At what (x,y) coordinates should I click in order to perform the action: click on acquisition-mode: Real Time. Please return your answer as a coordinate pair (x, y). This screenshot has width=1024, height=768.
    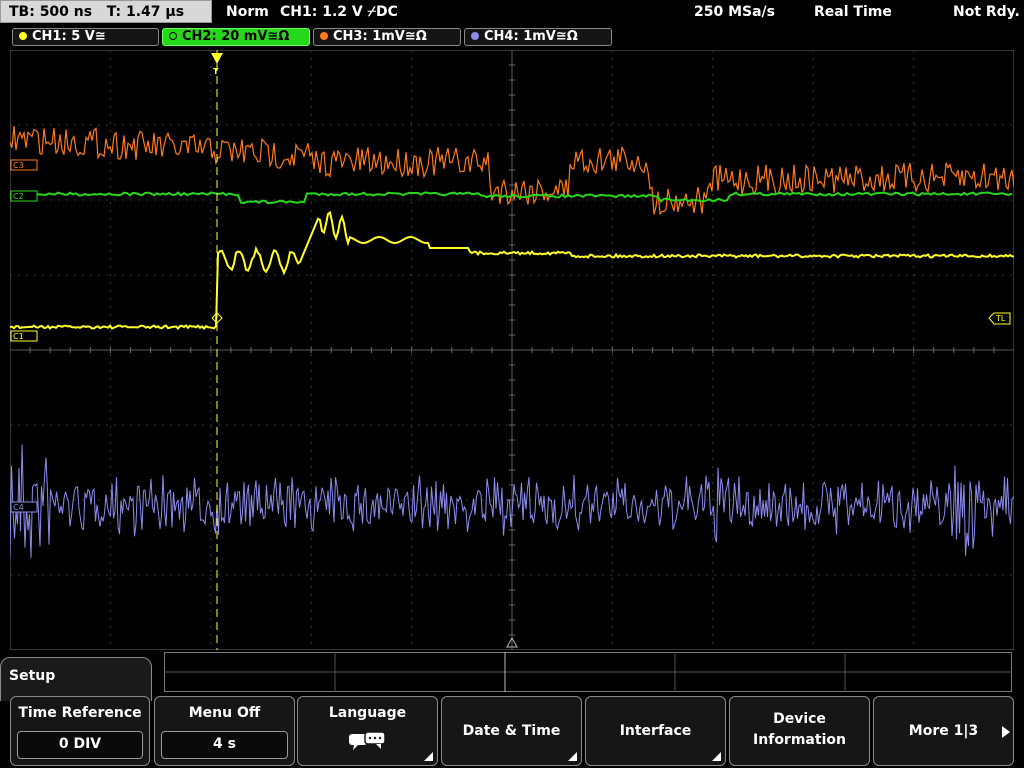
    Looking at the image, I should click on (853, 12).